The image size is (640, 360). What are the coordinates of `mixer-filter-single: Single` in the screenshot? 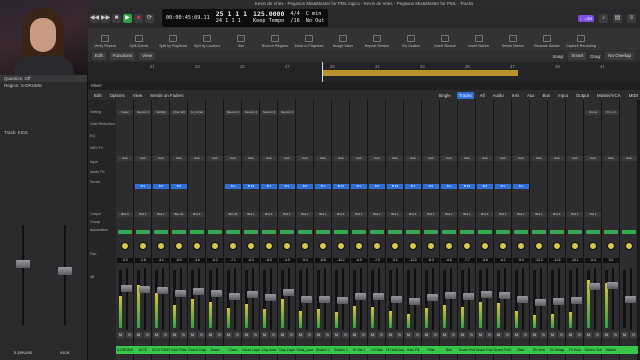 It's located at (445, 95).